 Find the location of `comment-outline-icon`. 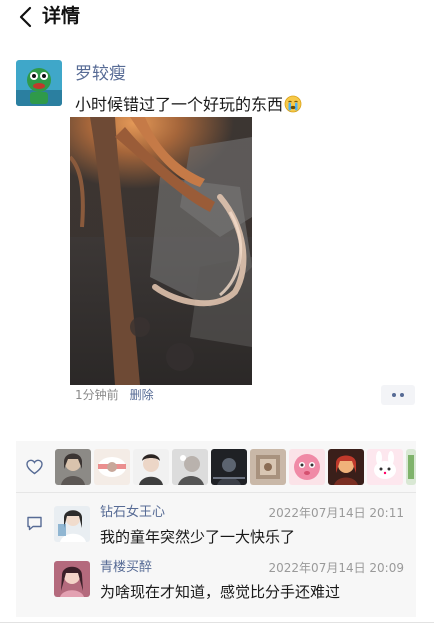

comment-outline-icon is located at coordinates (34, 523).